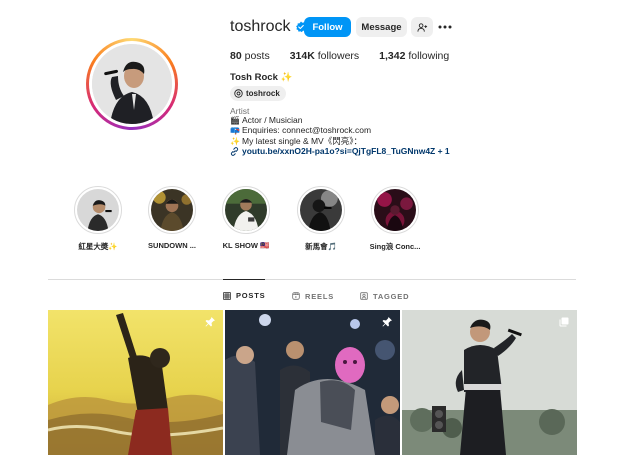 This screenshot has height=455, width=640. I want to click on highlight-label: KL SHOW 🇲🇾, so click(246, 245).